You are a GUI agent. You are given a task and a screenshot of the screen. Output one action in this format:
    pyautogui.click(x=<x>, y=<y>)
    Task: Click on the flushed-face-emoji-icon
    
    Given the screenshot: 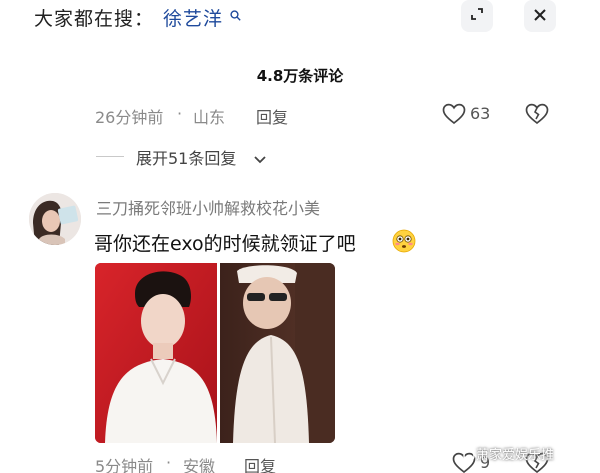 What is the action you would take?
    pyautogui.click(x=404, y=243)
    